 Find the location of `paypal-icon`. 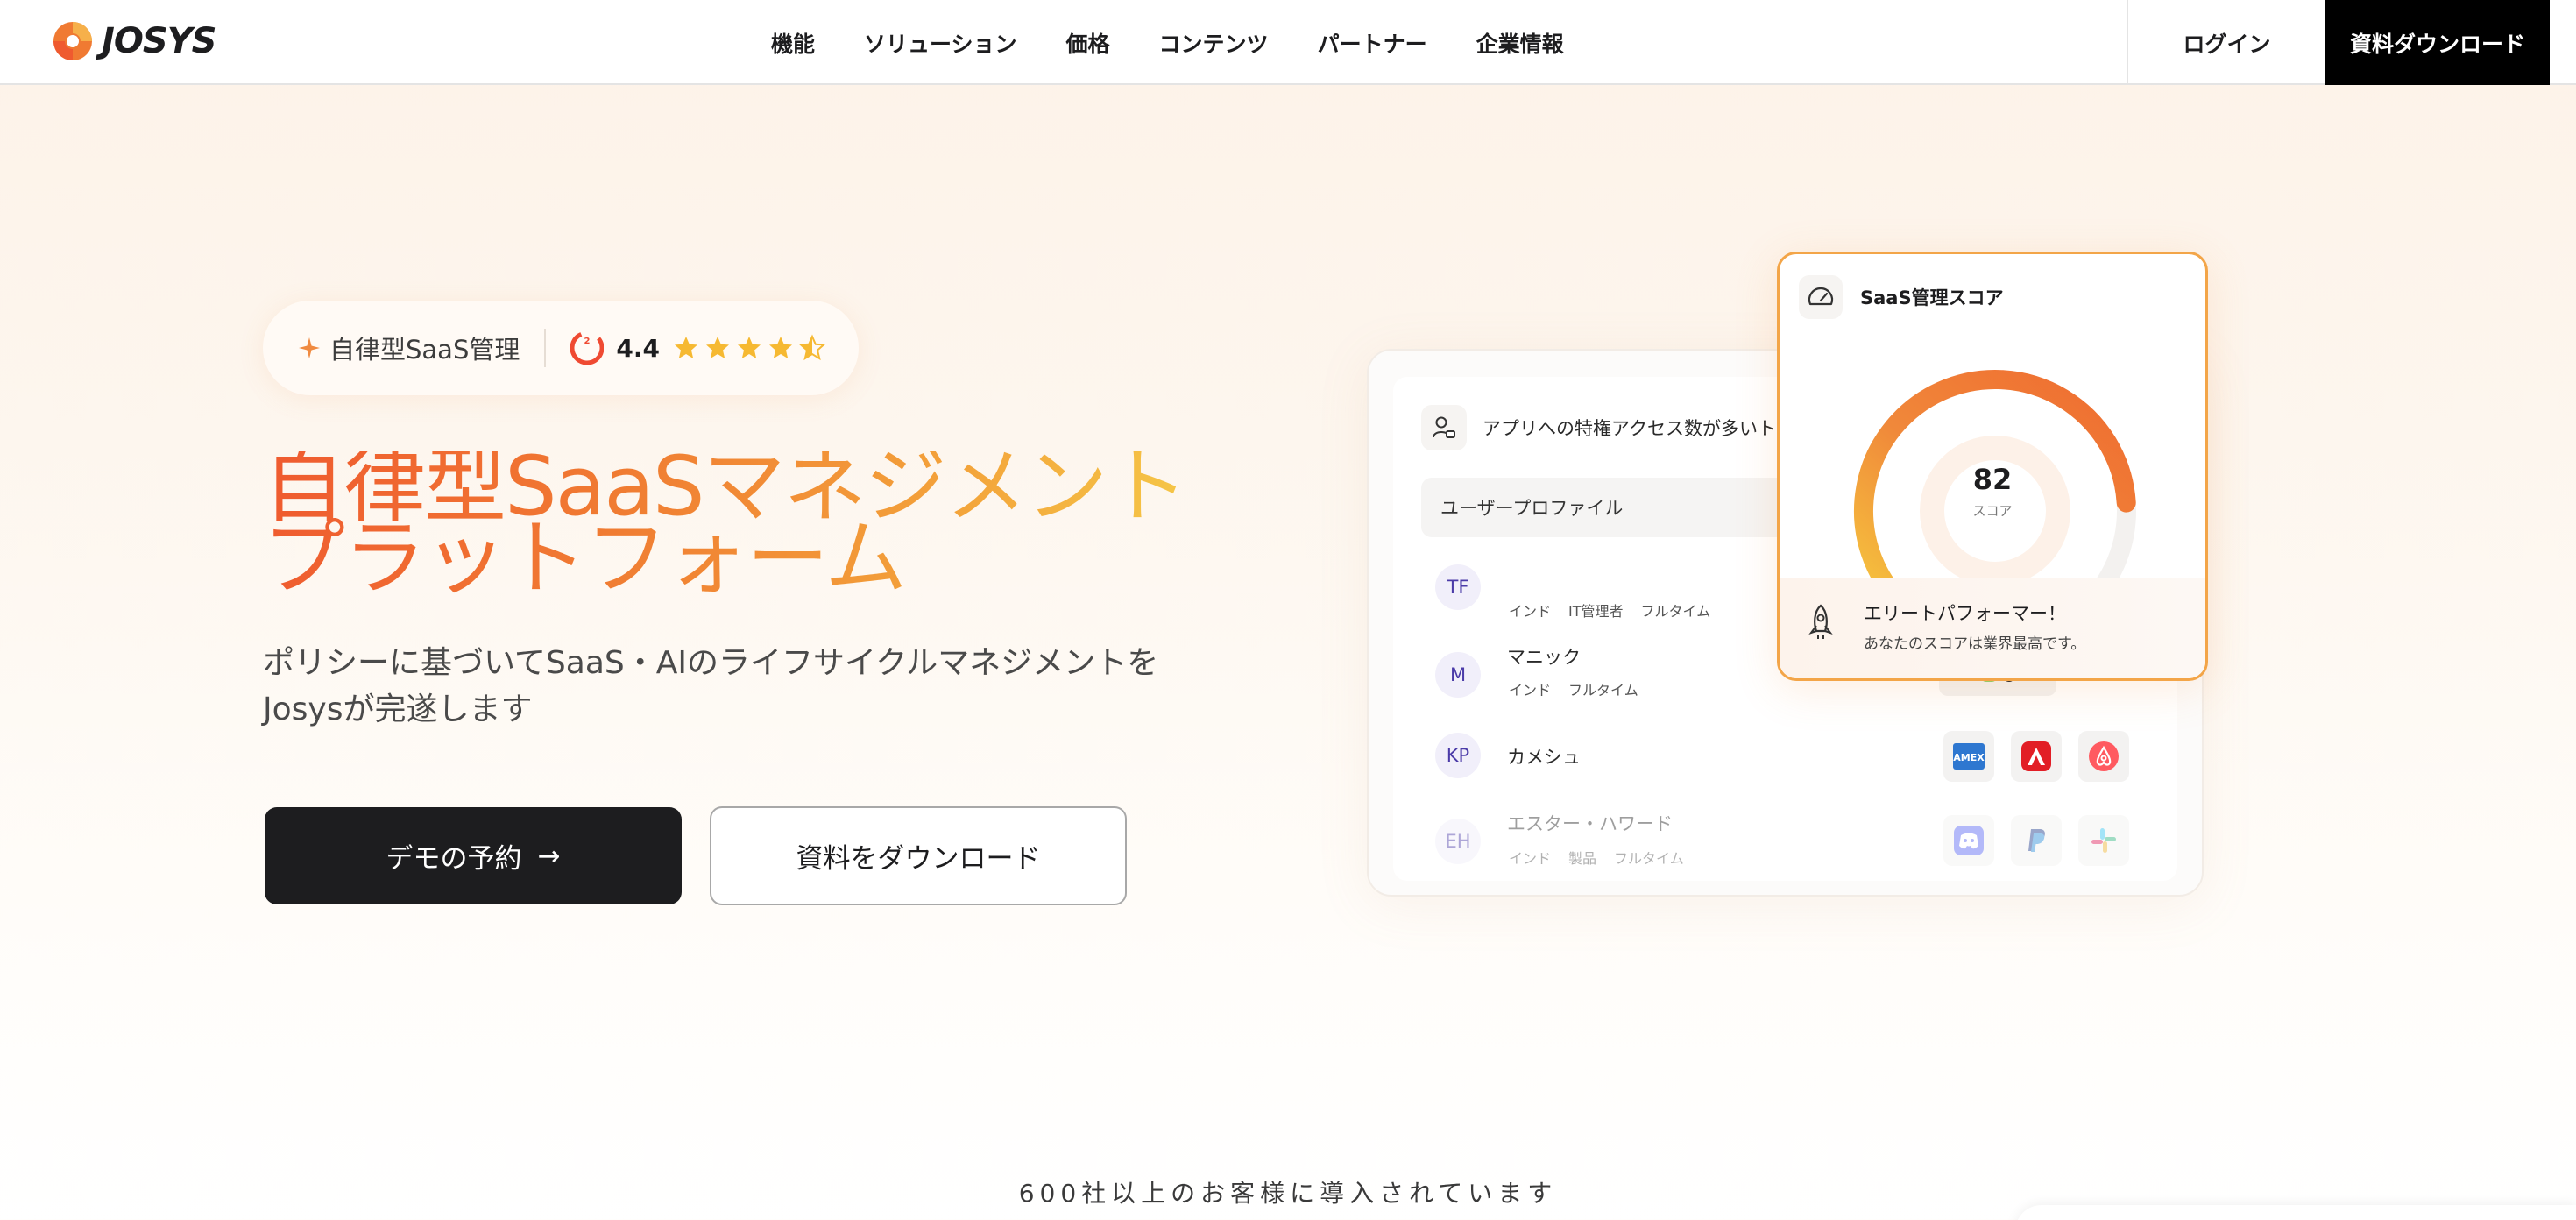

paypal-icon is located at coordinates (2036, 840).